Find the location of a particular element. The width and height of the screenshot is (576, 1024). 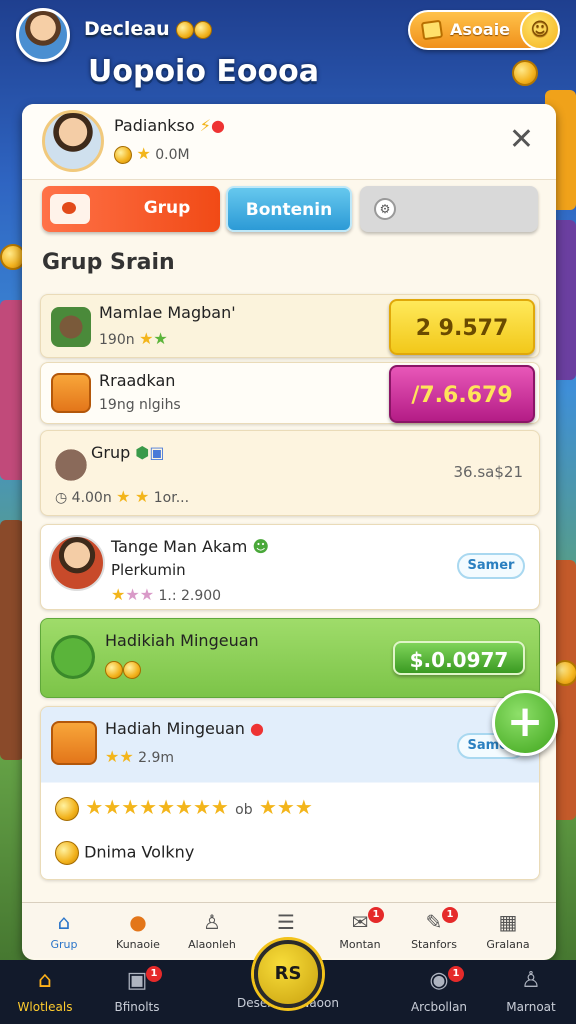

shield-icon: ⬢ is located at coordinates (142, 452).